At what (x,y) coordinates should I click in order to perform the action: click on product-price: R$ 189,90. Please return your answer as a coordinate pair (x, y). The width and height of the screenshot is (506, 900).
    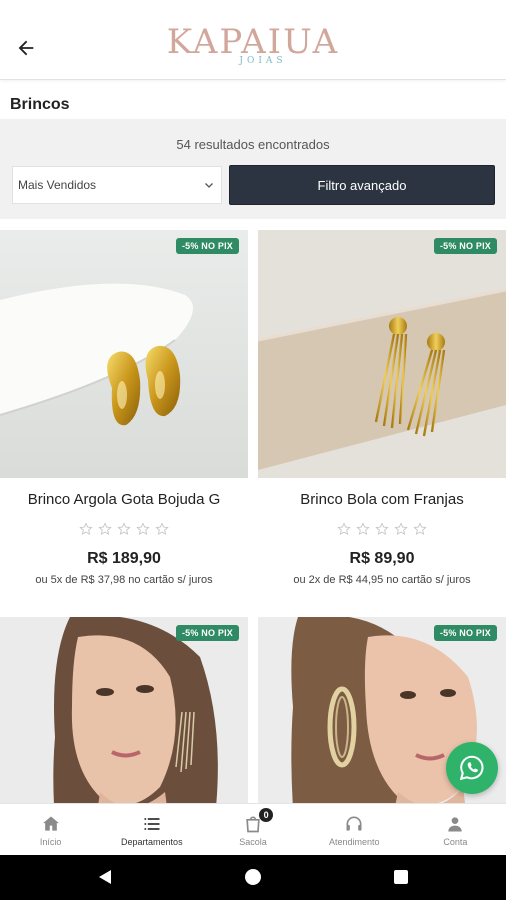
    Looking at the image, I should click on (124, 558).